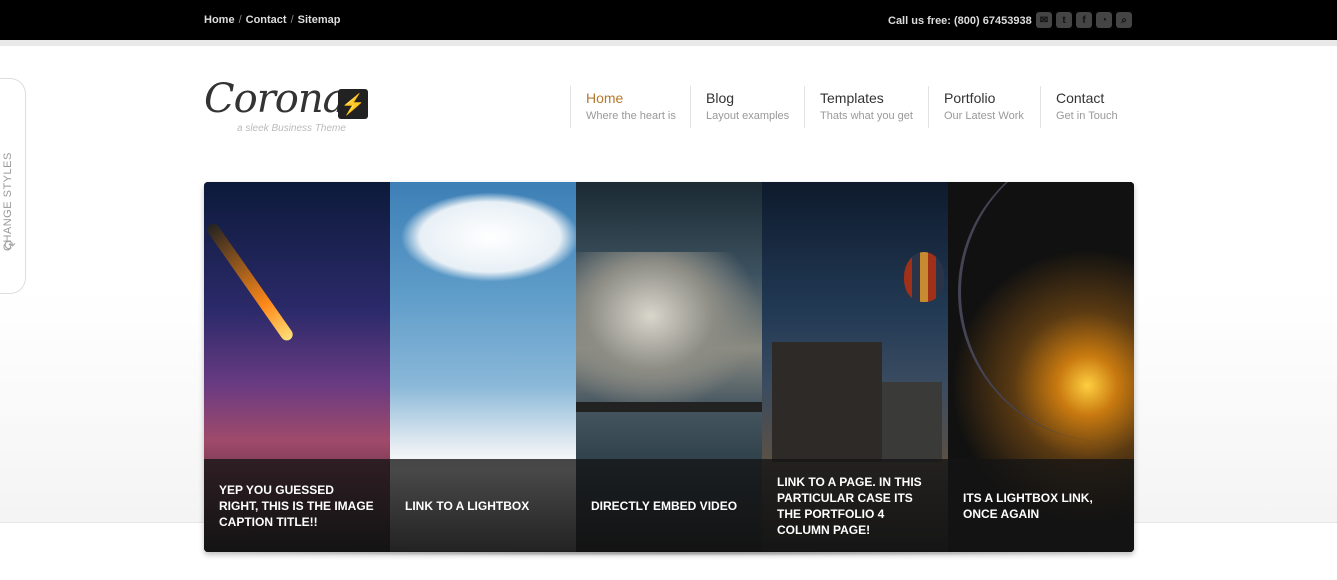 Image resolution: width=1337 pixels, height=580 pixels. Describe the element at coordinates (970, 98) in the screenshot. I see `nav-item-title: Portfolio` at that location.